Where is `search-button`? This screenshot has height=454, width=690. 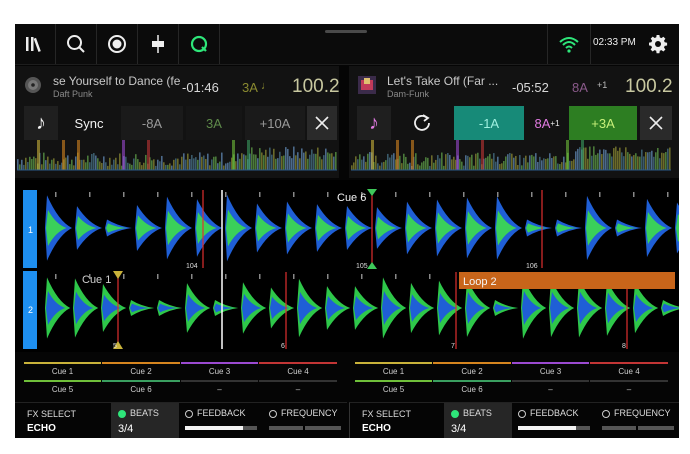
search-button is located at coordinates (76, 44).